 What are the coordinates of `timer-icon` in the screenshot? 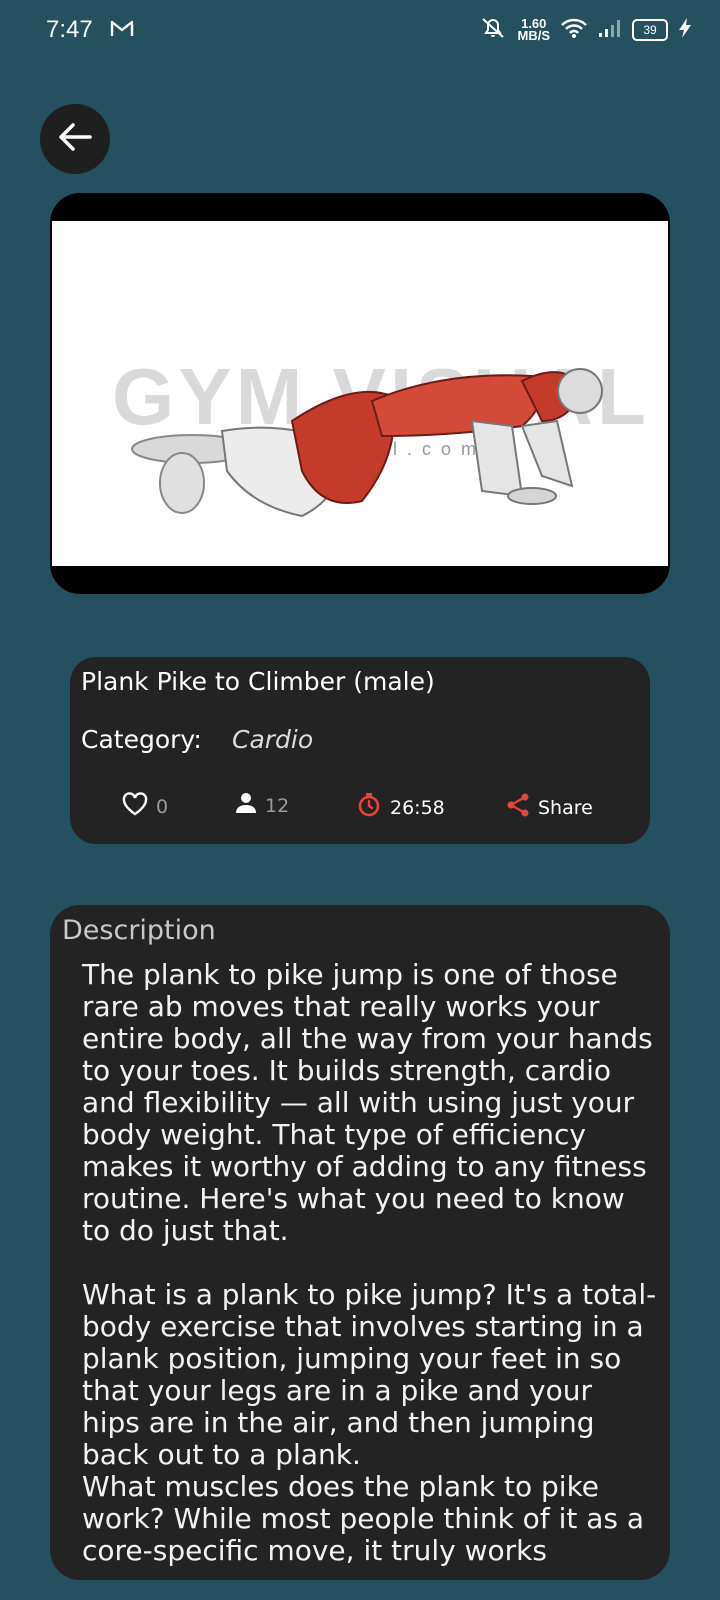 It's located at (369, 807).